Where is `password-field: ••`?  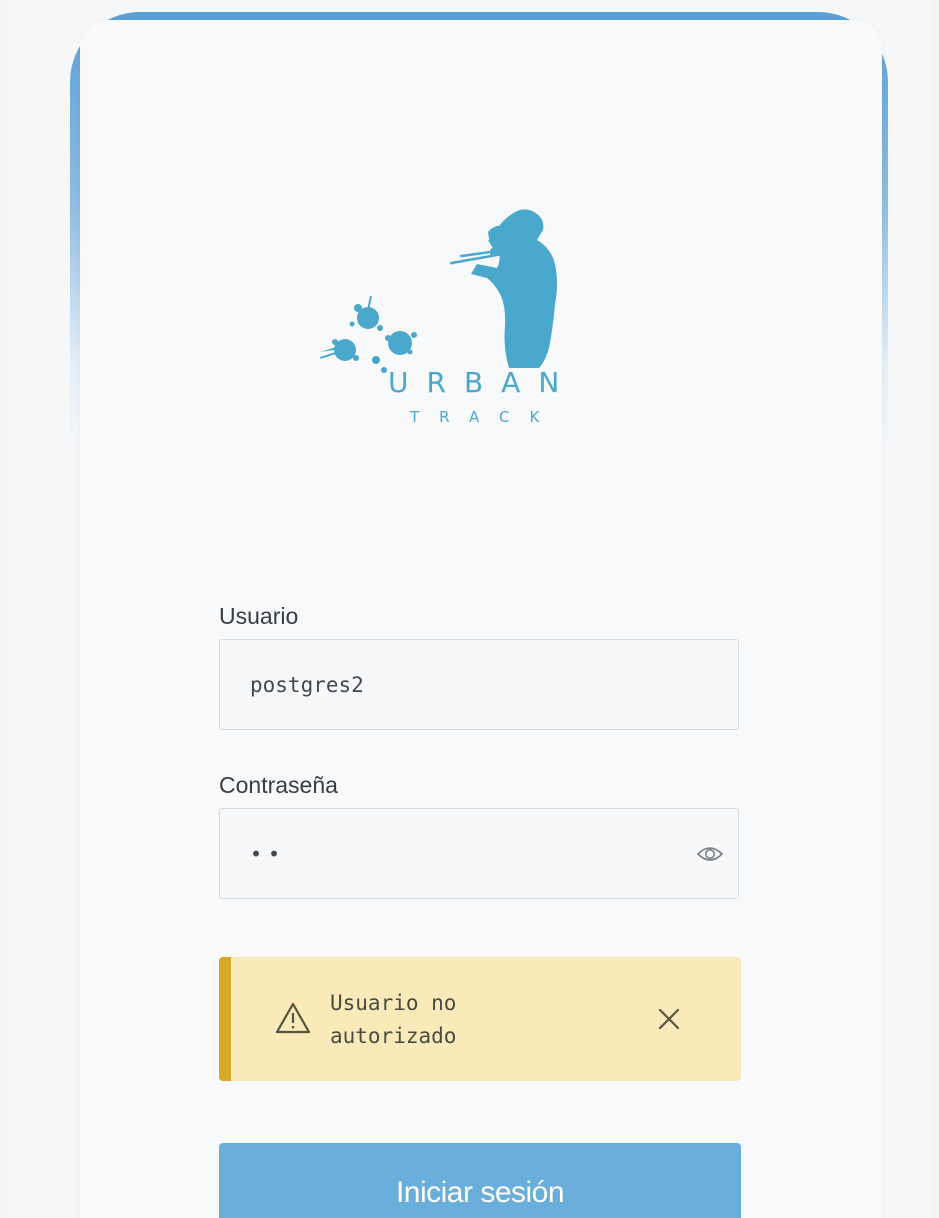 password-field: •• is located at coordinates (479, 853).